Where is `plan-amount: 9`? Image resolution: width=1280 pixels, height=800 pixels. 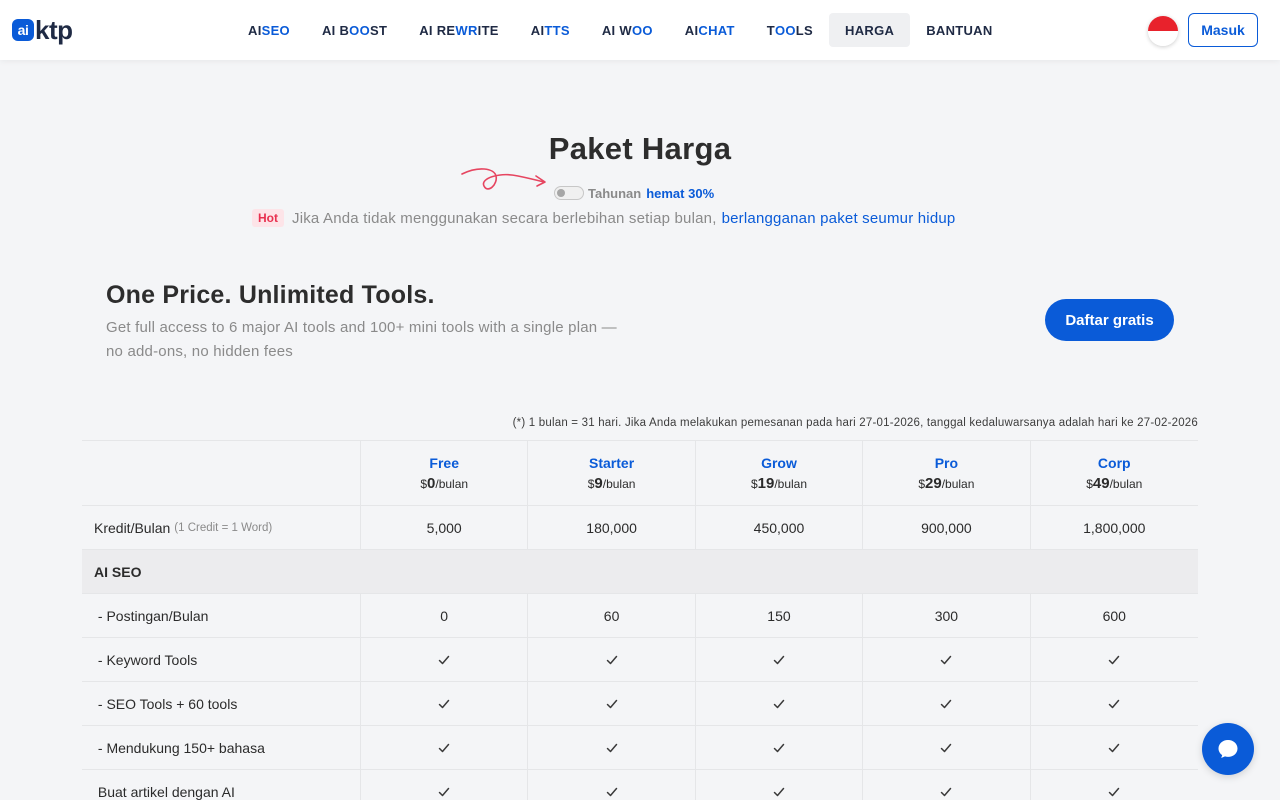 plan-amount: 9 is located at coordinates (598, 483).